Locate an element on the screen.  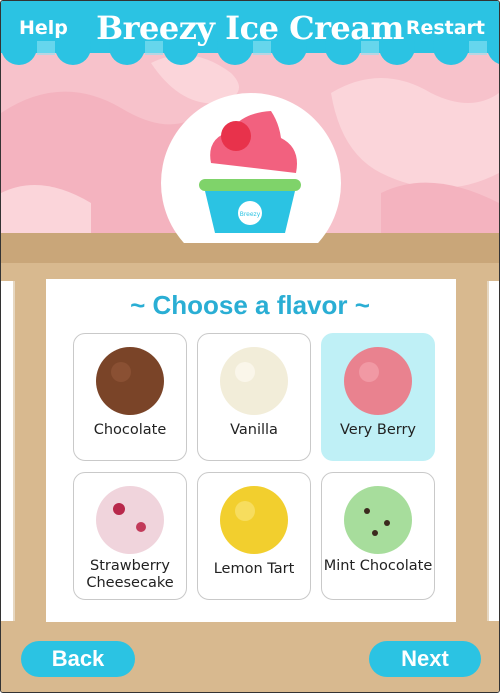
back-button: Back is located at coordinates (78, 659).